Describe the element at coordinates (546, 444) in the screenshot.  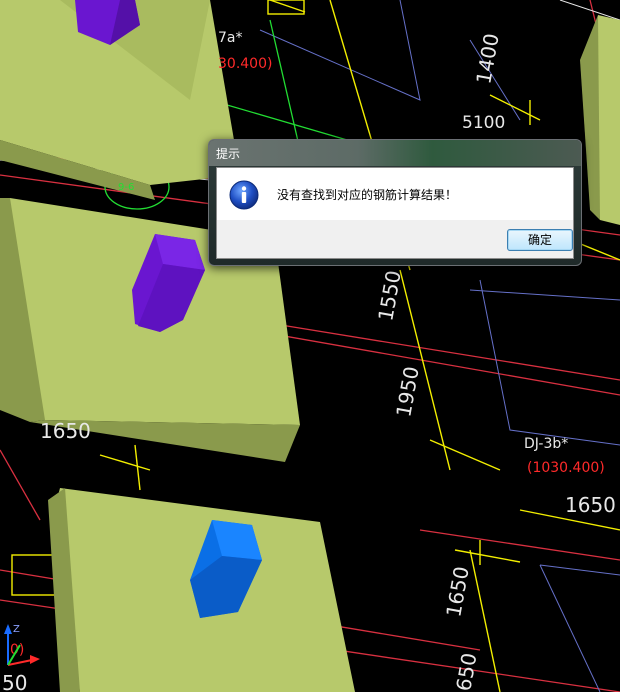
I see `label-dj3b: DJ-3b*` at that location.